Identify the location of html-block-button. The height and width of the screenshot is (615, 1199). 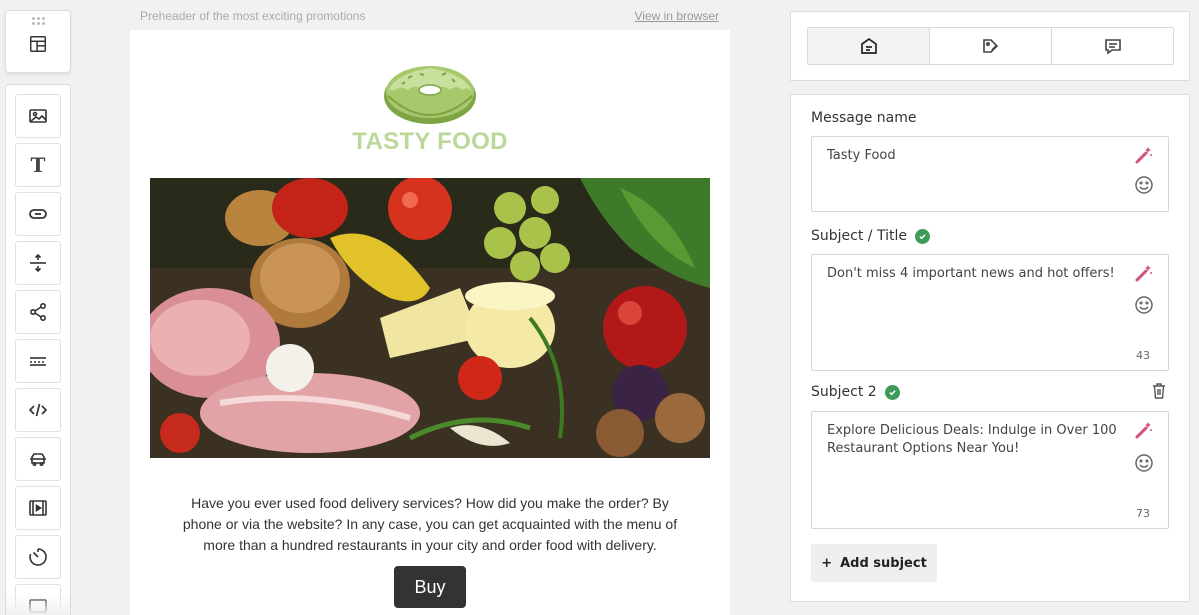
(38, 410).